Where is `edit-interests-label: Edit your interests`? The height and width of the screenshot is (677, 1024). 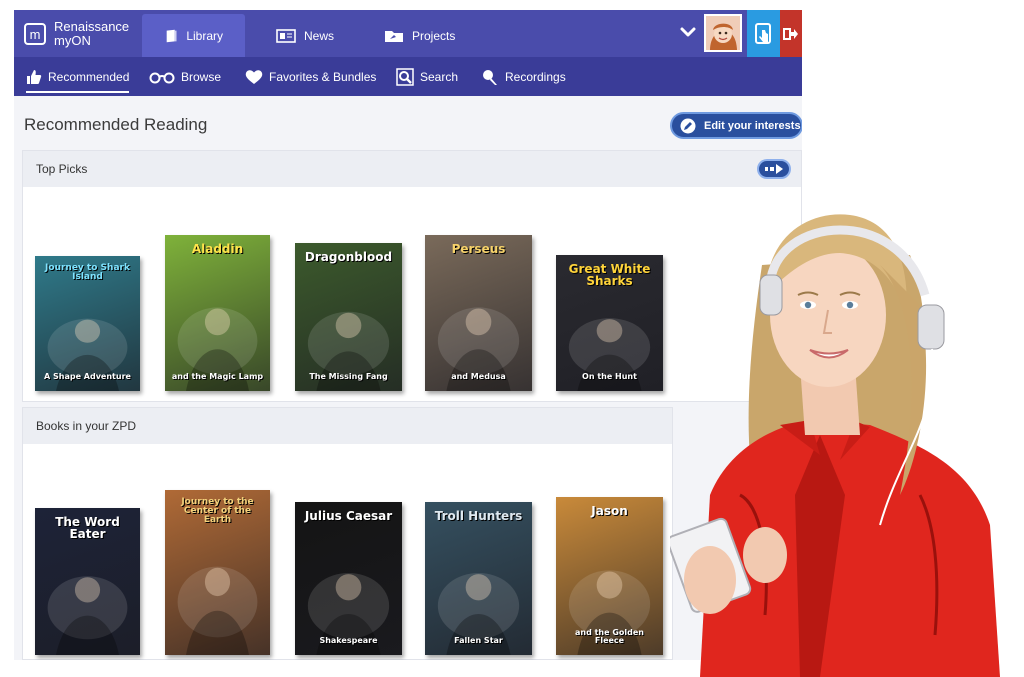 edit-interests-label: Edit your interests is located at coordinates (752, 125).